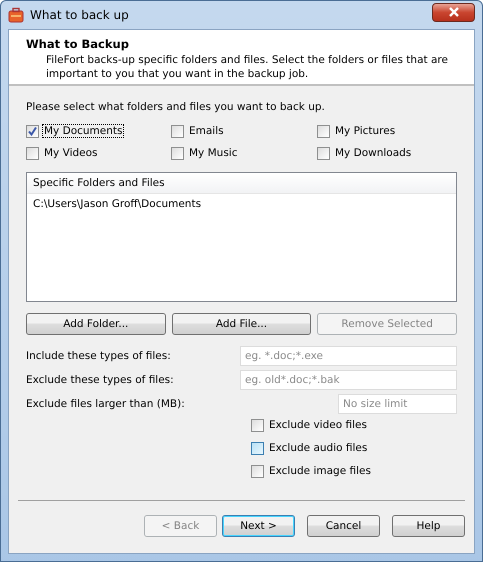 This screenshot has width=483, height=562. Describe the element at coordinates (78, 44) in the screenshot. I see `header-title: What to Backup` at that location.